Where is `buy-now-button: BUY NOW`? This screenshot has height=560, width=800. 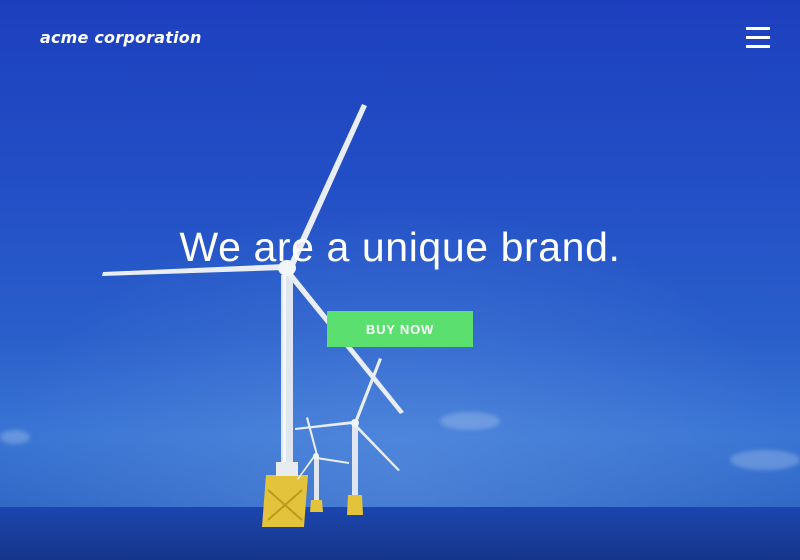
buy-now-button: BUY NOW is located at coordinates (400, 329).